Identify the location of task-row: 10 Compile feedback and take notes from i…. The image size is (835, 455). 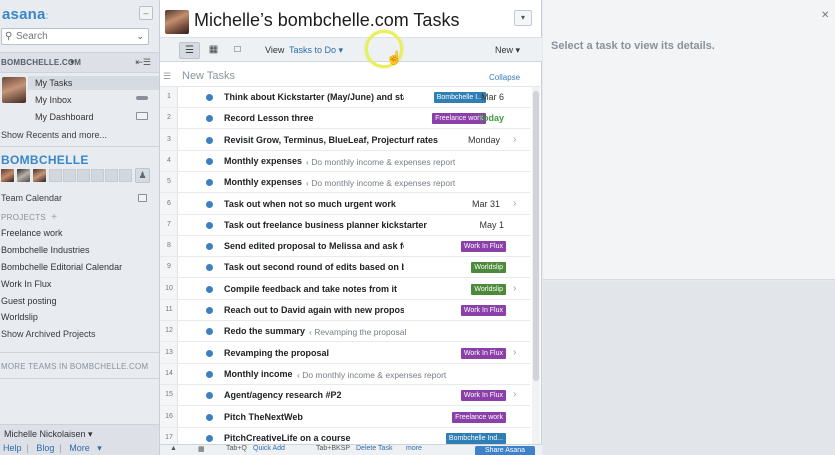
(345, 289).